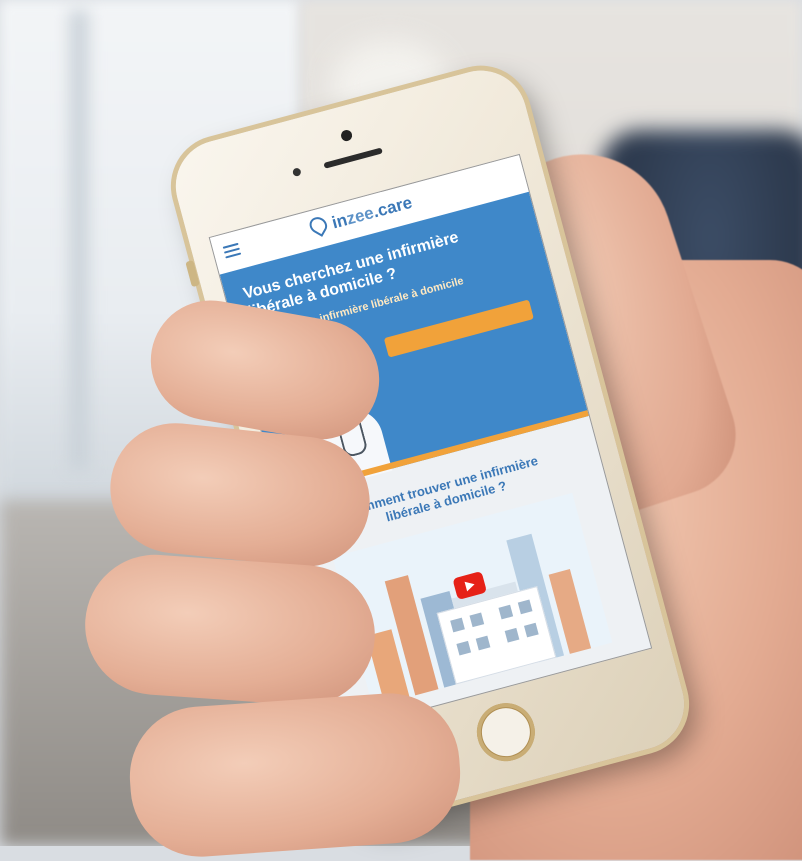 This screenshot has height=861, width=802. What do you see at coordinates (79, 240) in the screenshot?
I see `blurred-window-frame` at bounding box center [79, 240].